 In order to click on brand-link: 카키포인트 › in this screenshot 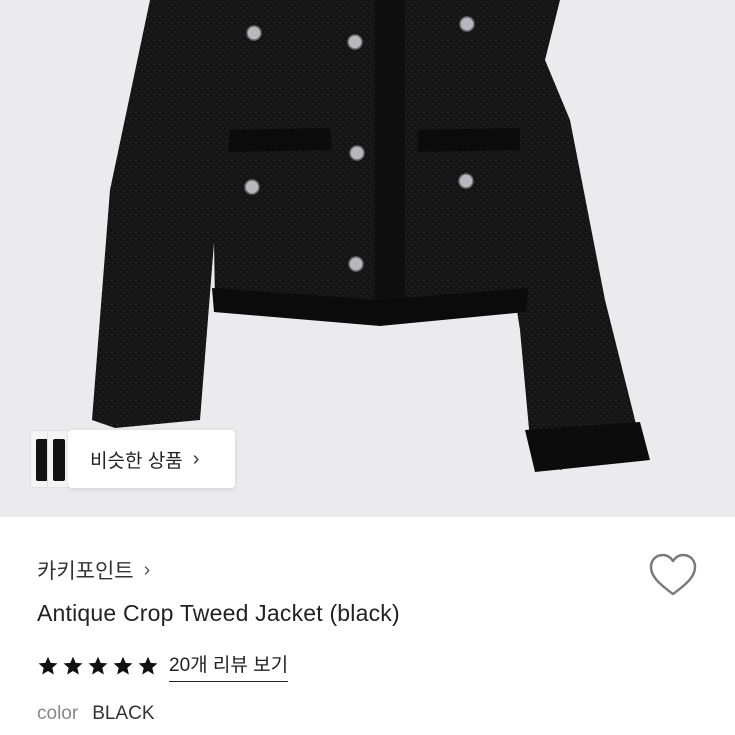, I will do `click(93, 570)`.